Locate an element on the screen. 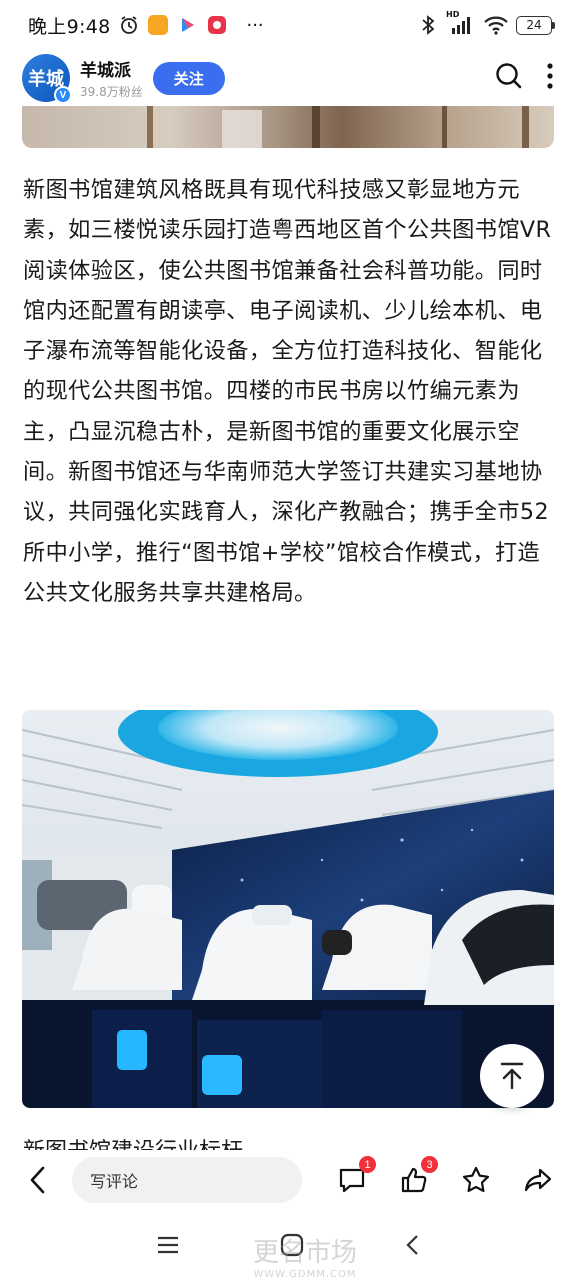 This screenshot has height=1280, width=576. network-type: HD is located at coordinates (453, 14).